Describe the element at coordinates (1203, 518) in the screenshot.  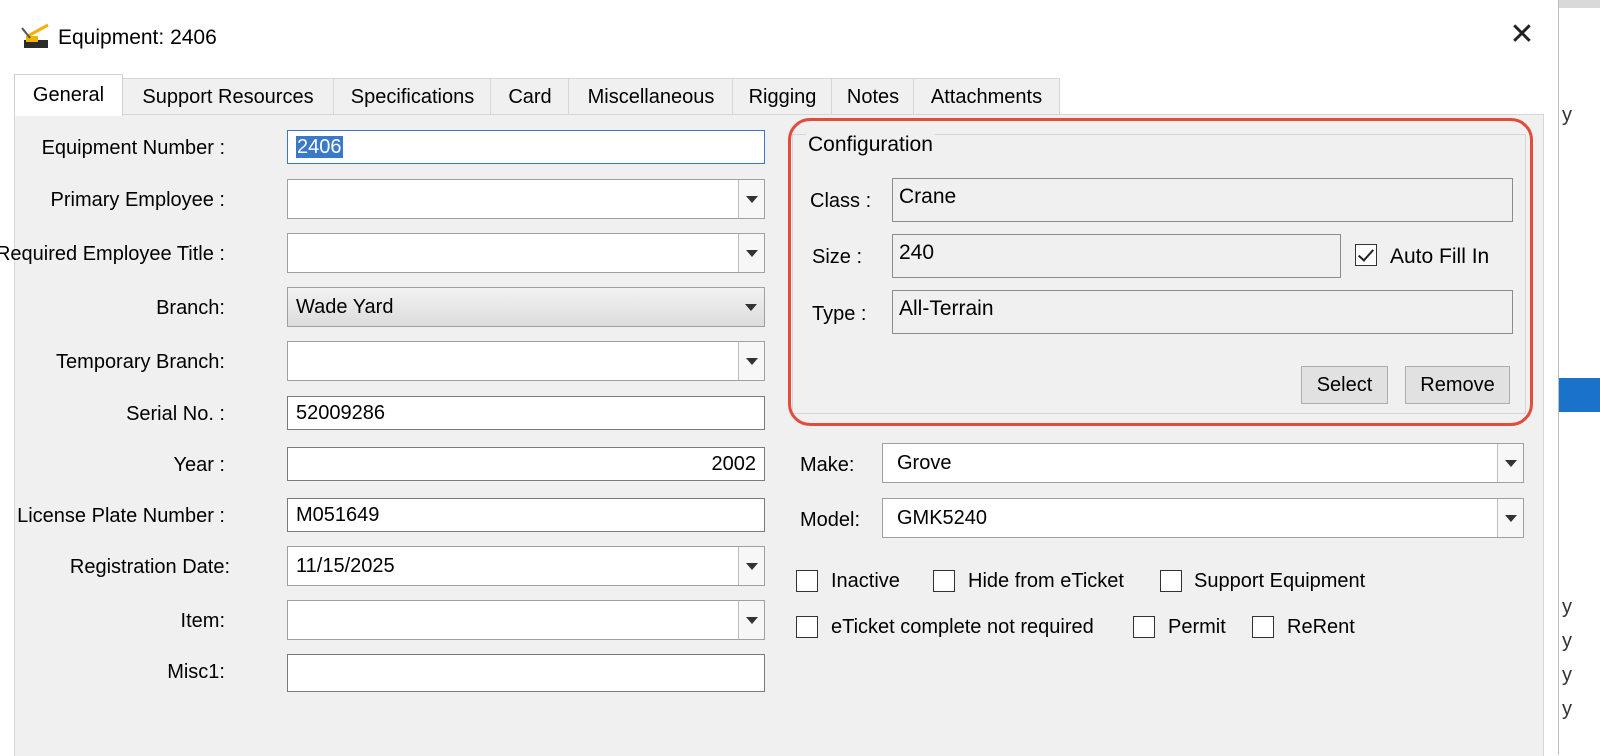
I see `model-dropdown: GMK5240` at that location.